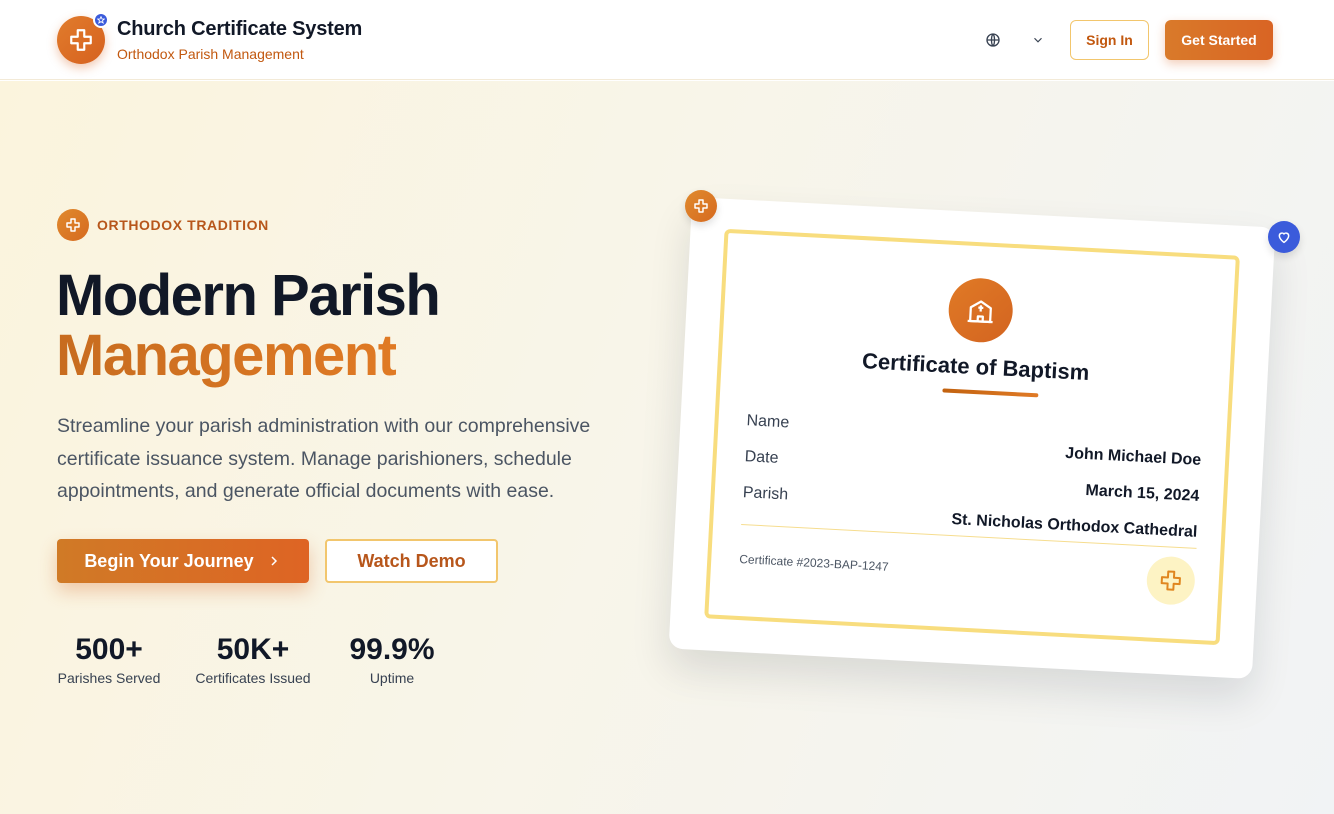 This screenshot has width=1334, height=814. What do you see at coordinates (990, 393) in the screenshot?
I see `title-underline` at bounding box center [990, 393].